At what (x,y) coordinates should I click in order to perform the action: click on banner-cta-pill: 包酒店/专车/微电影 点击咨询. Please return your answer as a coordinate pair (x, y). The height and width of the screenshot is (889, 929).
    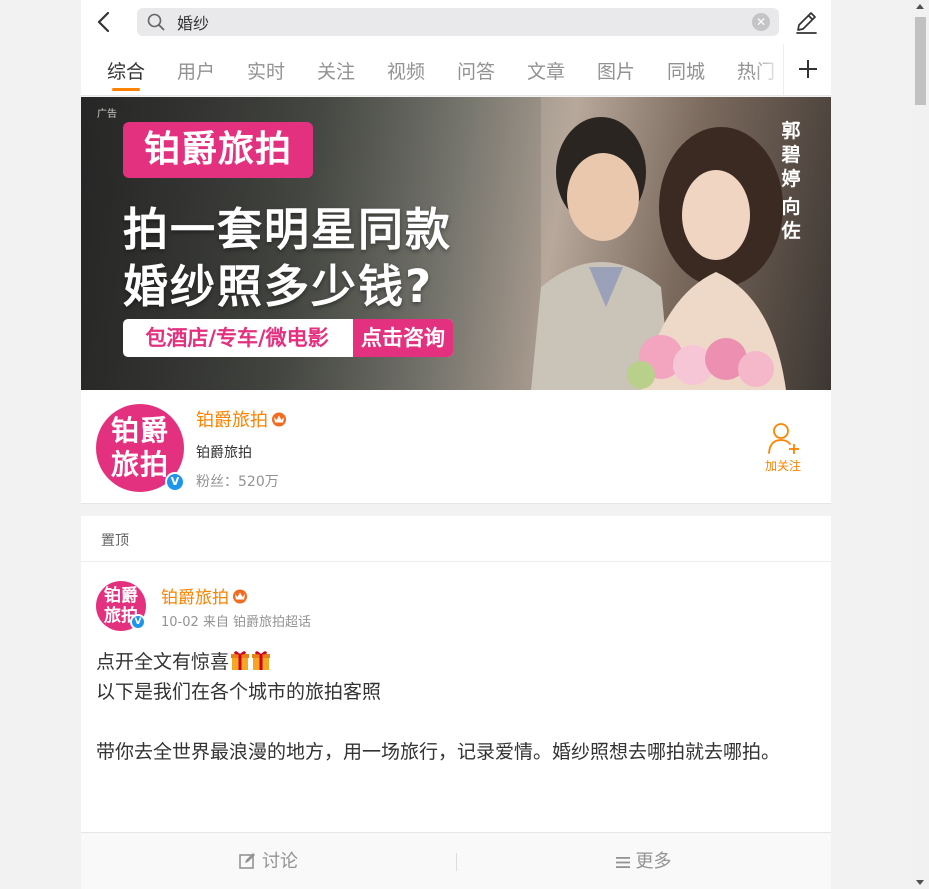
    Looking at the image, I should click on (288, 338).